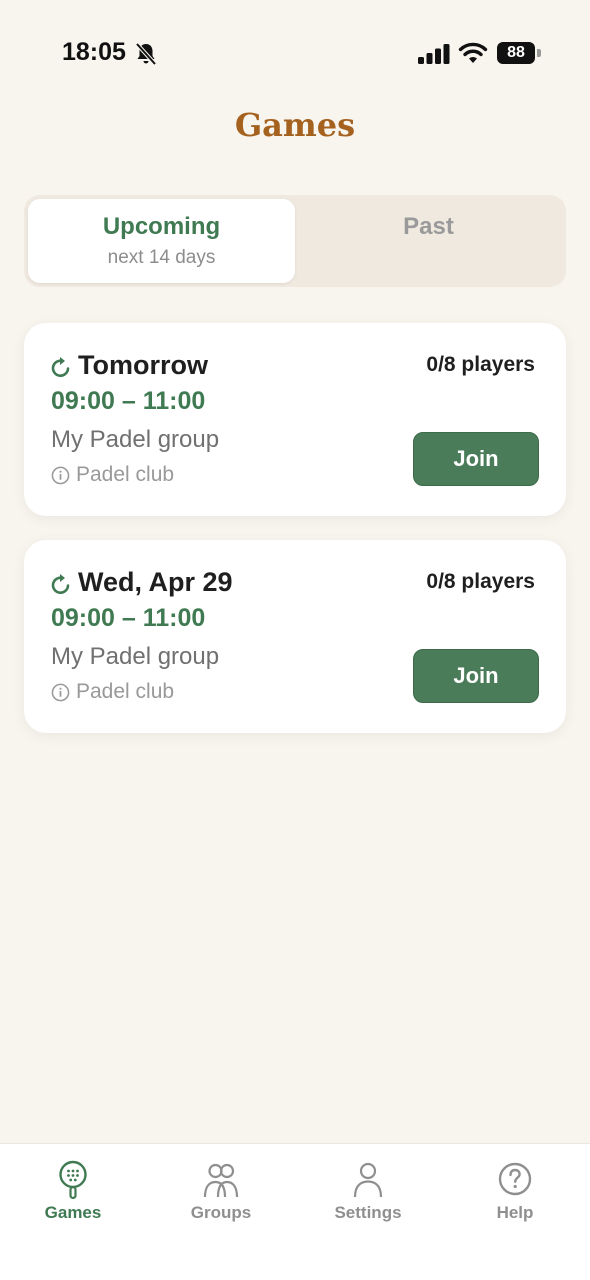 This screenshot has height=1280, width=590. What do you see at coordinates (221, 1180) in the screenshot?
I see `people-icon` at bounding box center [221, 1180].